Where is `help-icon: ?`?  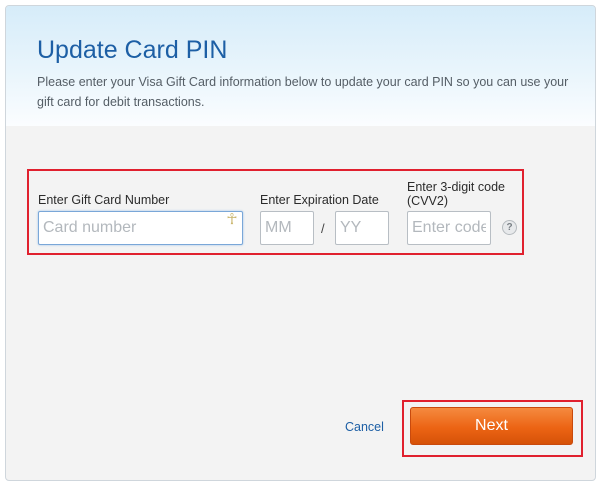 help-icon: ? is located at coordinates (509, 227).